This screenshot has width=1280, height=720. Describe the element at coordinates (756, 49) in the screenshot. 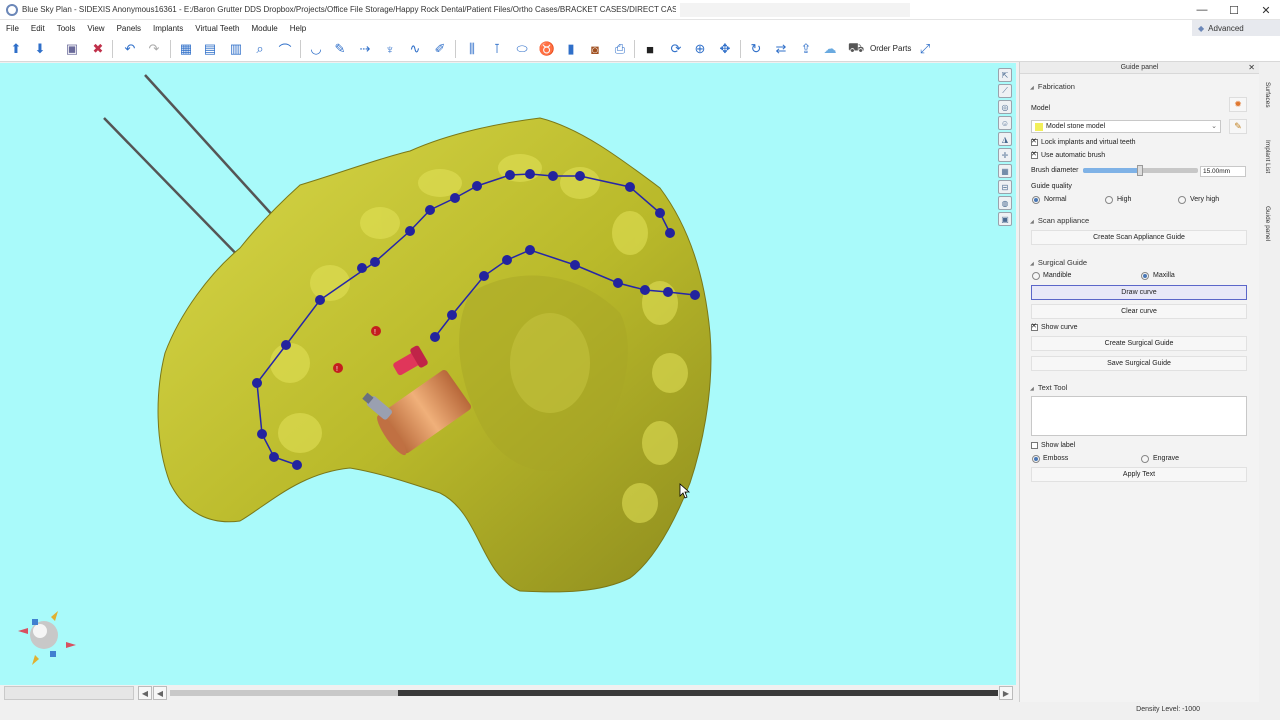

I see `reset-view-icon: ↻` at that location.